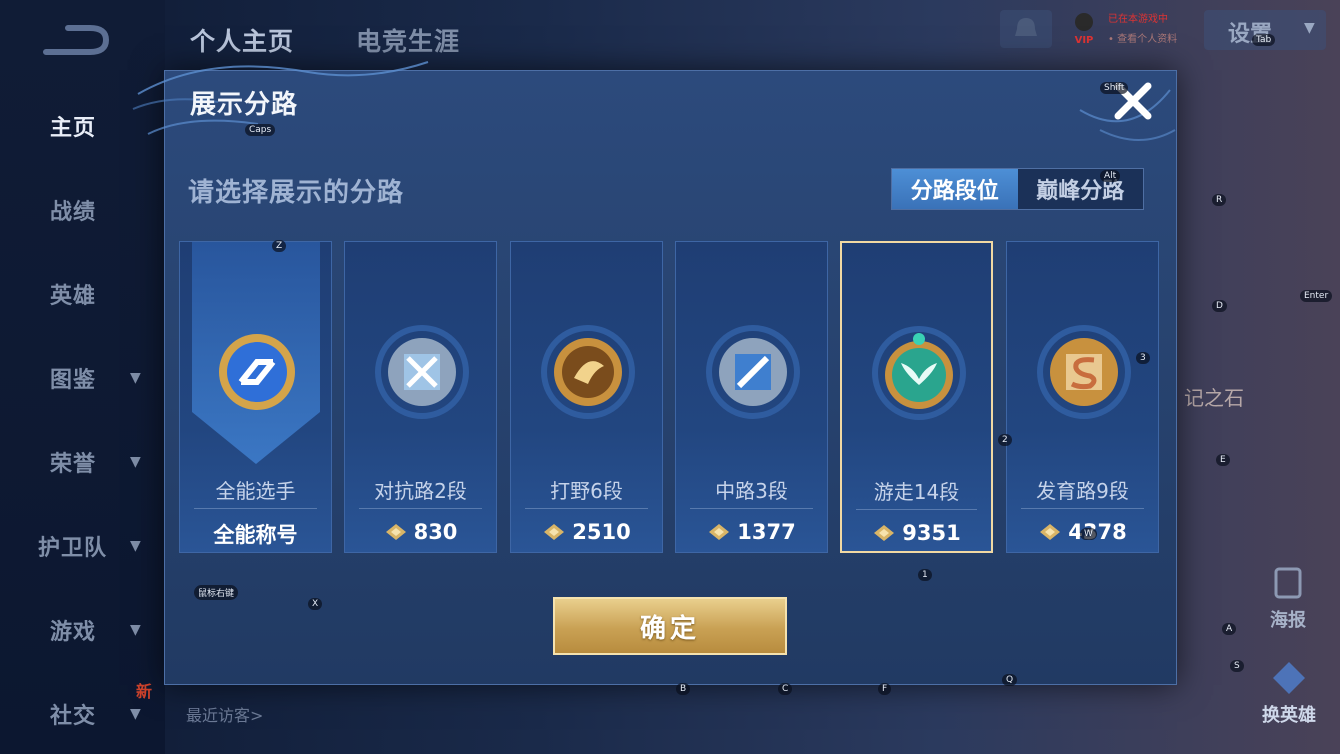  I want to click on points-value: 4378, so click(1097, 532).